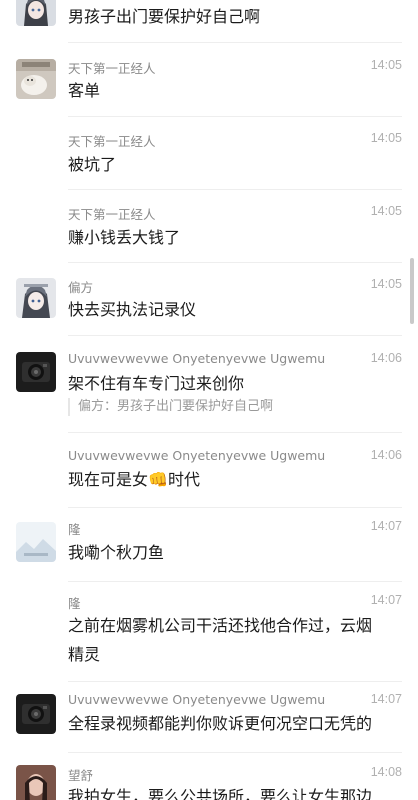 This screenshot has height=800, width=418. I want to click on message-text: 被坑了, so click(92, 164).